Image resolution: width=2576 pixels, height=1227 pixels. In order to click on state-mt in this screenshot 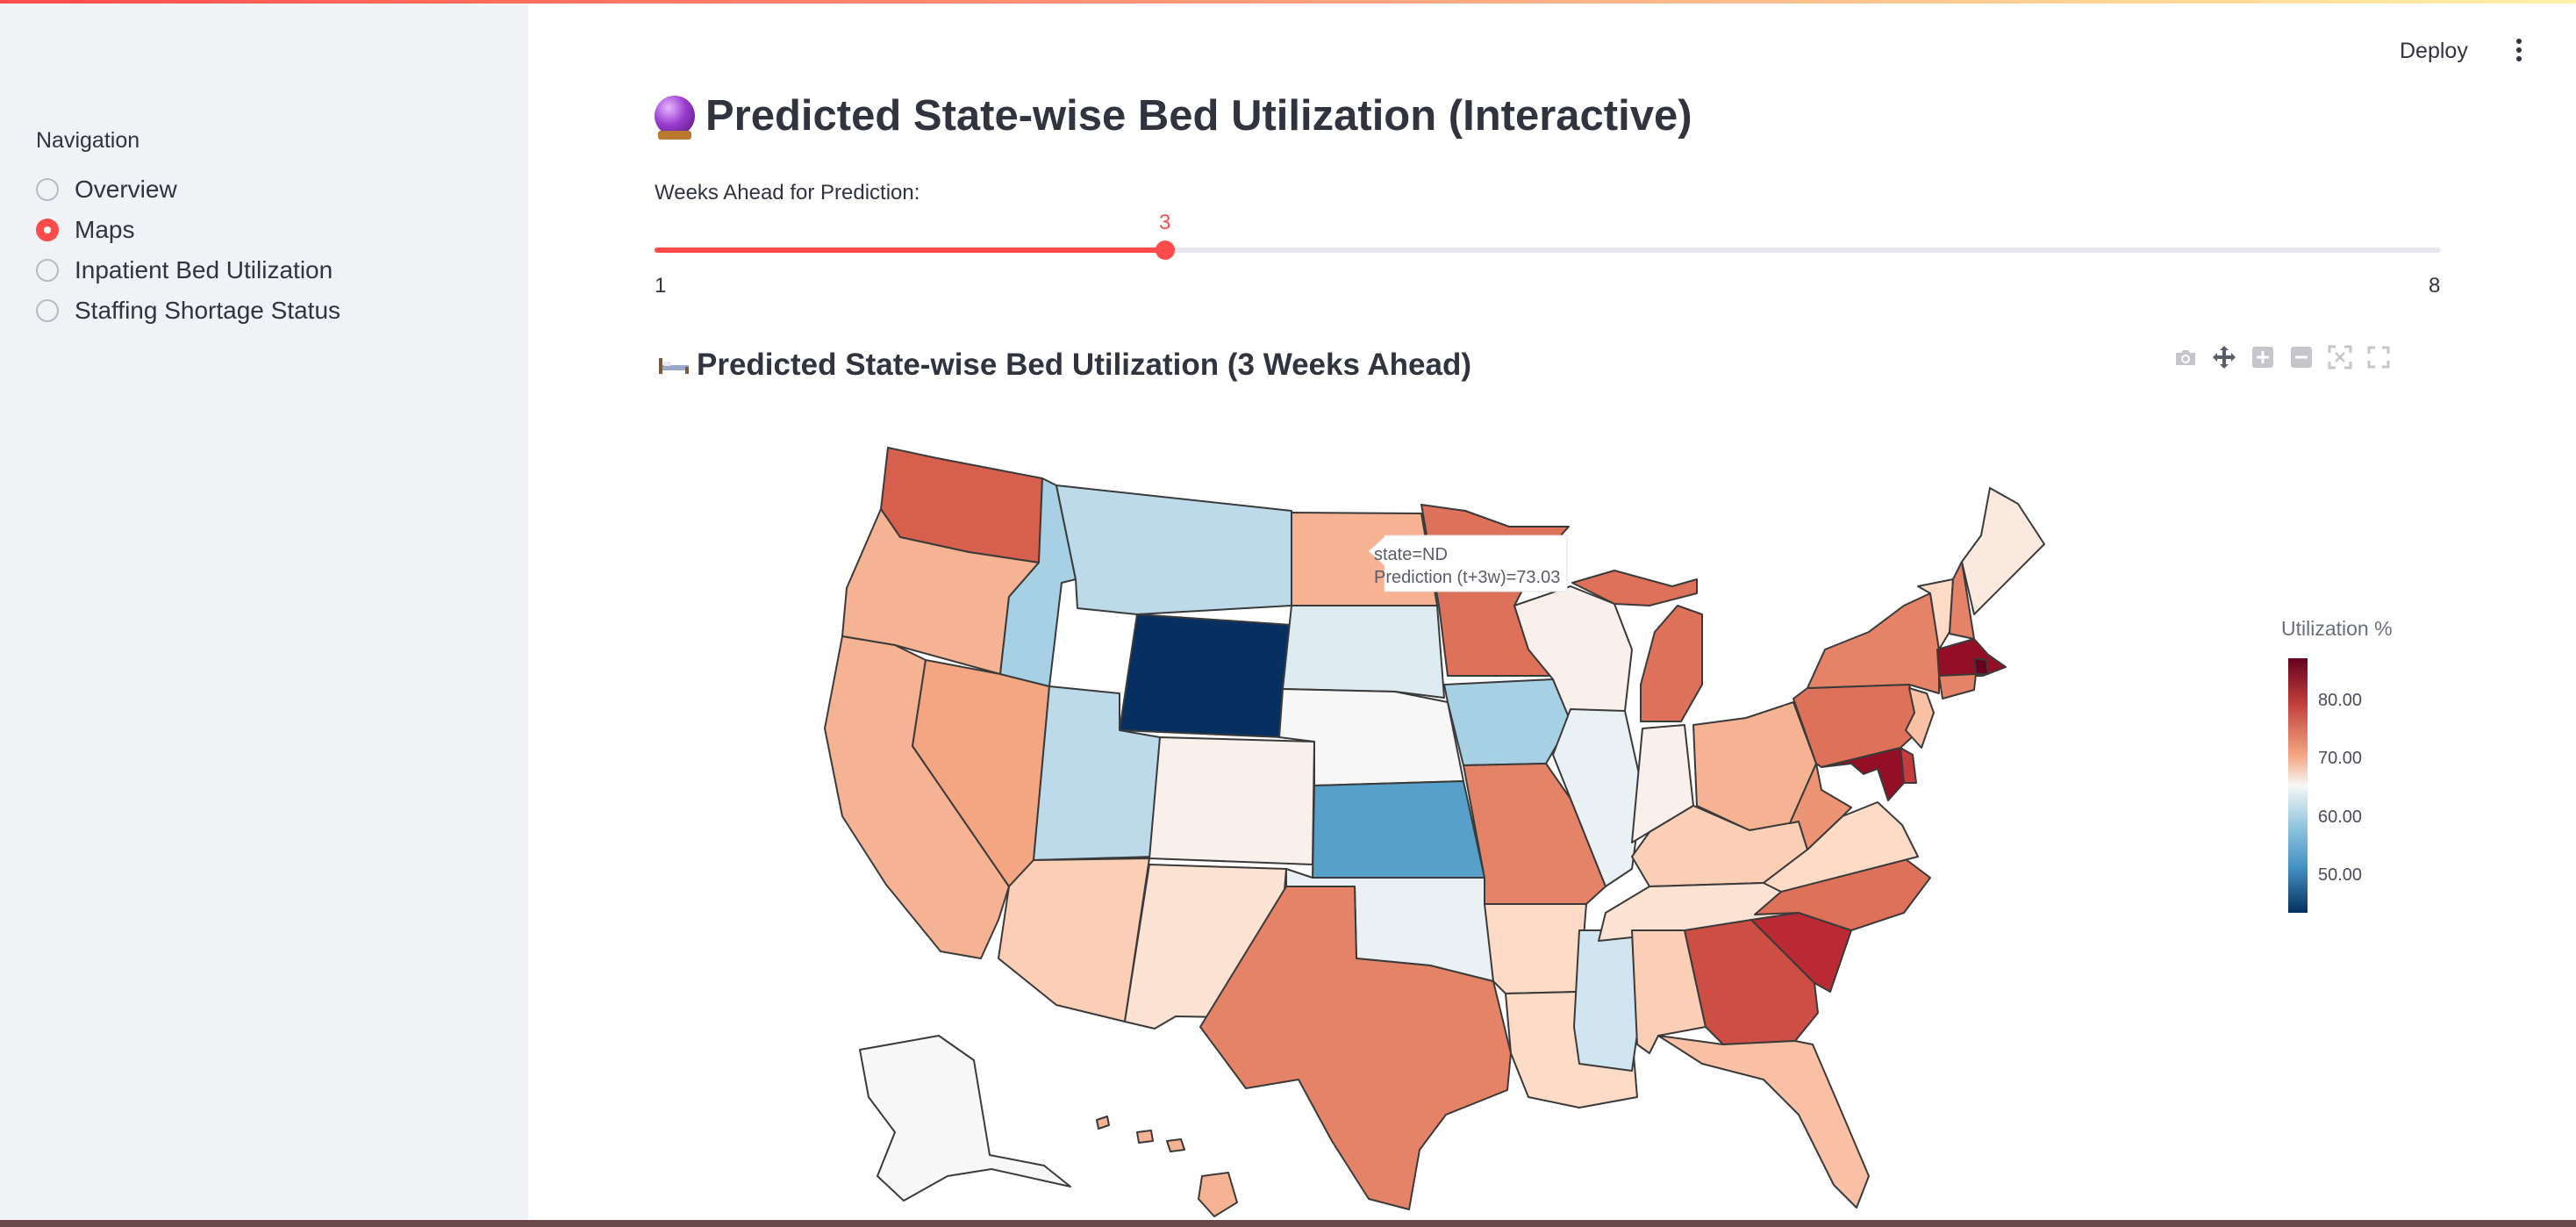, I will do `click(1173, 549)`.